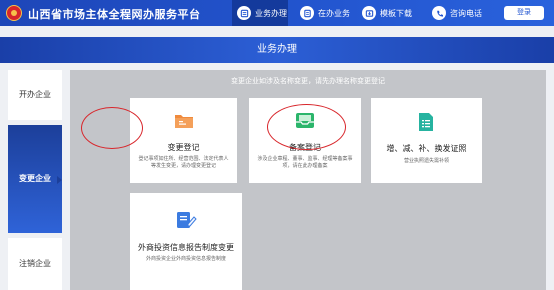 The image size is (554, 290). I want to click on page-title: 业务办理, so click(277, 49).